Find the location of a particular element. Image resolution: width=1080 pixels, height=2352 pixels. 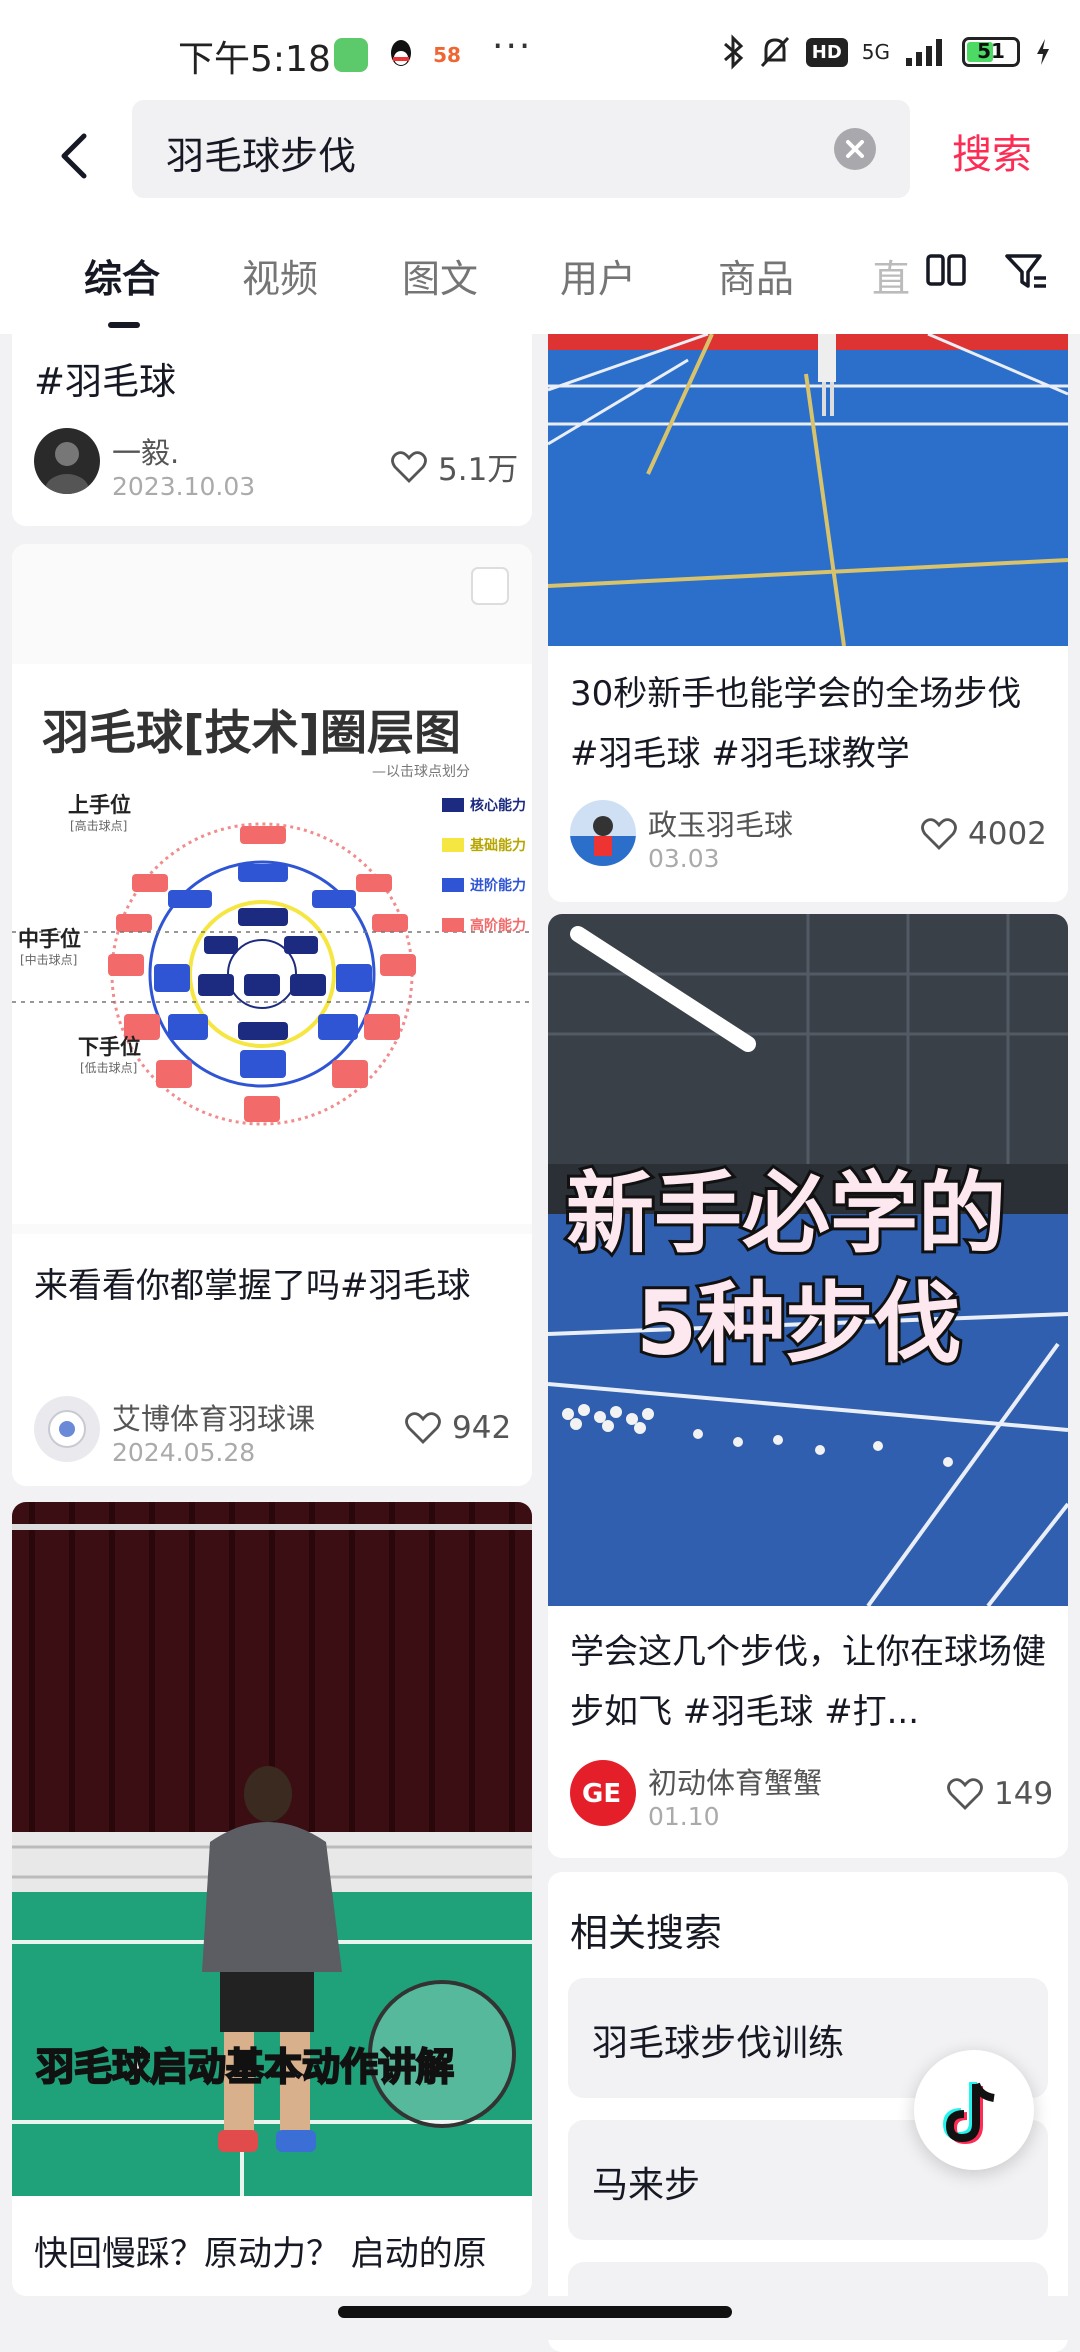

tab-video: 视频 is located at coordinates (280, 275).